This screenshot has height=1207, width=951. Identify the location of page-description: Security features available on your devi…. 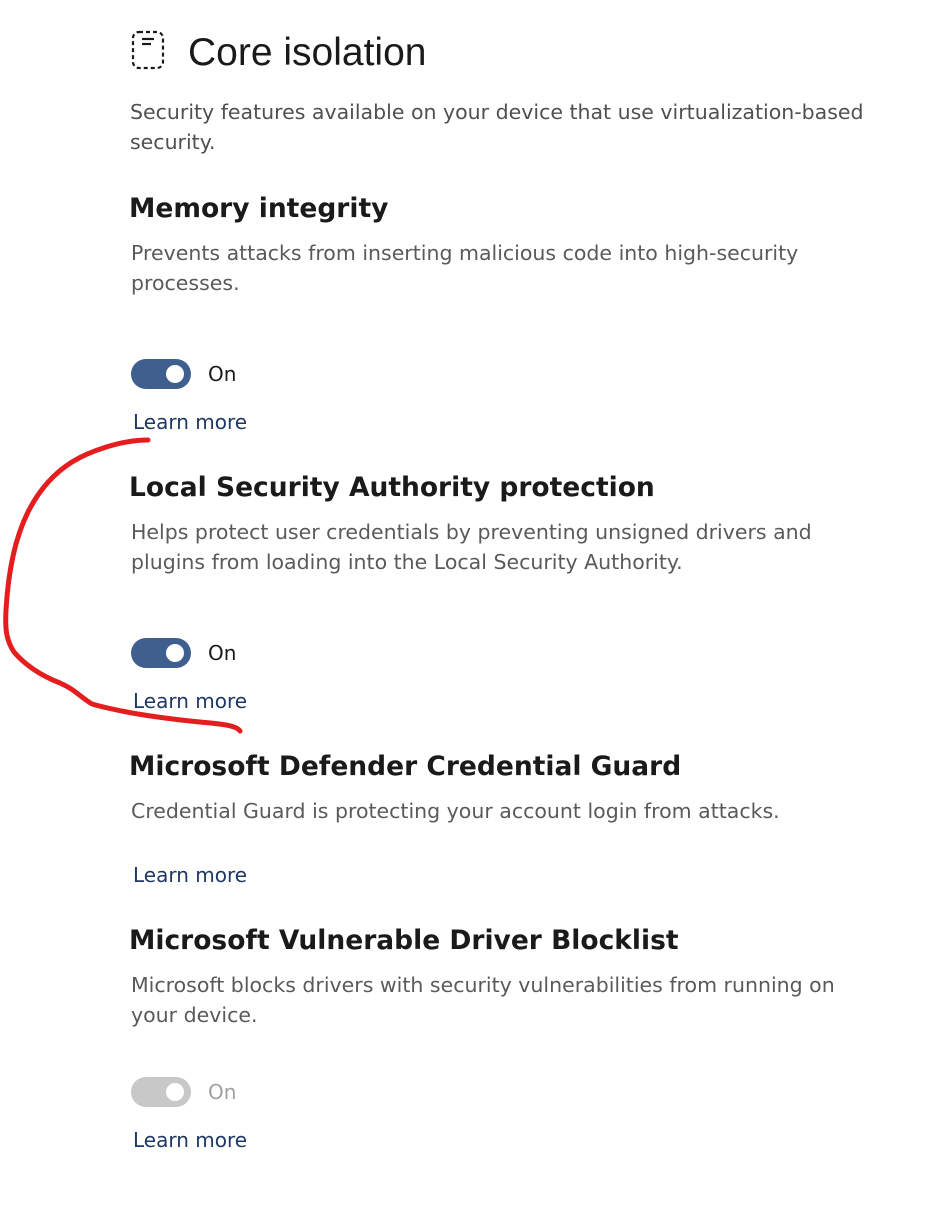
(497, 127).